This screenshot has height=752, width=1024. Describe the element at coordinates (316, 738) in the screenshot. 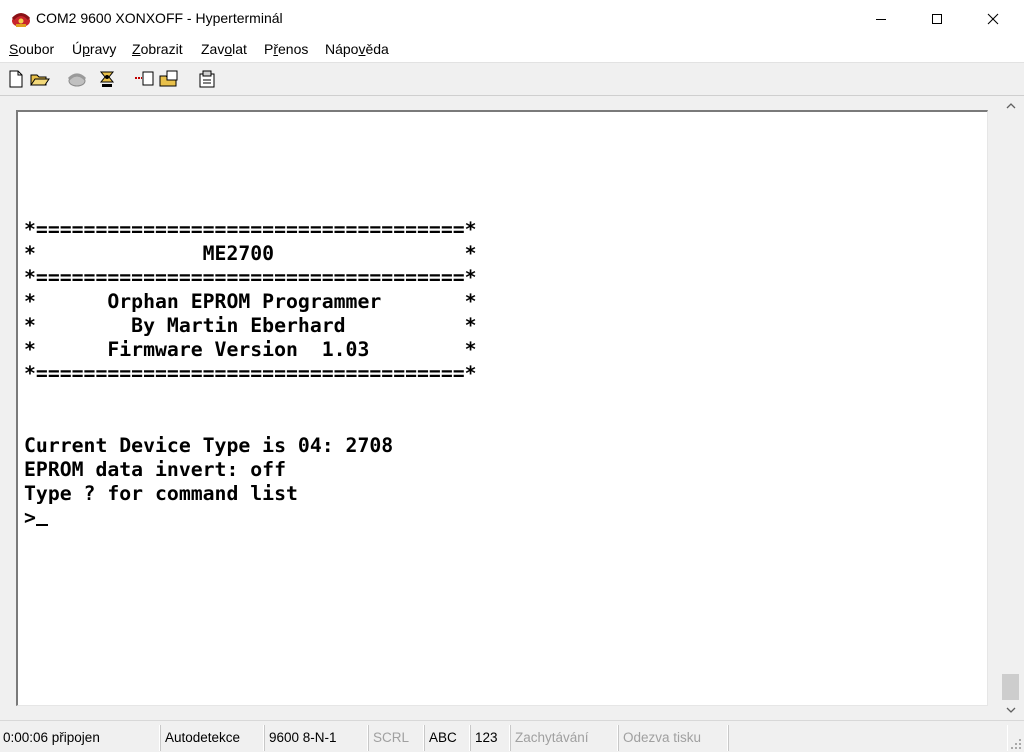

I see `status-port-settings: 9600 8-N-1` at that location.